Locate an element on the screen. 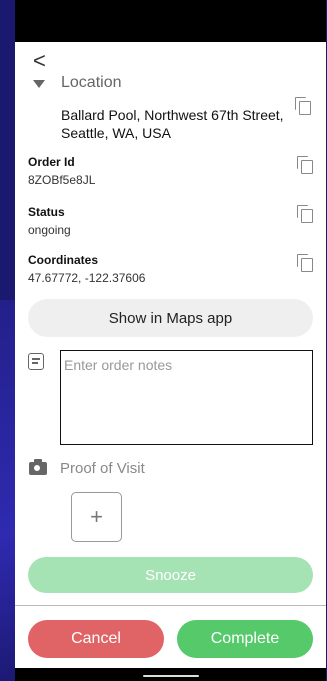 The height and width of the screenshot is (681, 327). location-section-header: Location is located at coordinates (169, 81).